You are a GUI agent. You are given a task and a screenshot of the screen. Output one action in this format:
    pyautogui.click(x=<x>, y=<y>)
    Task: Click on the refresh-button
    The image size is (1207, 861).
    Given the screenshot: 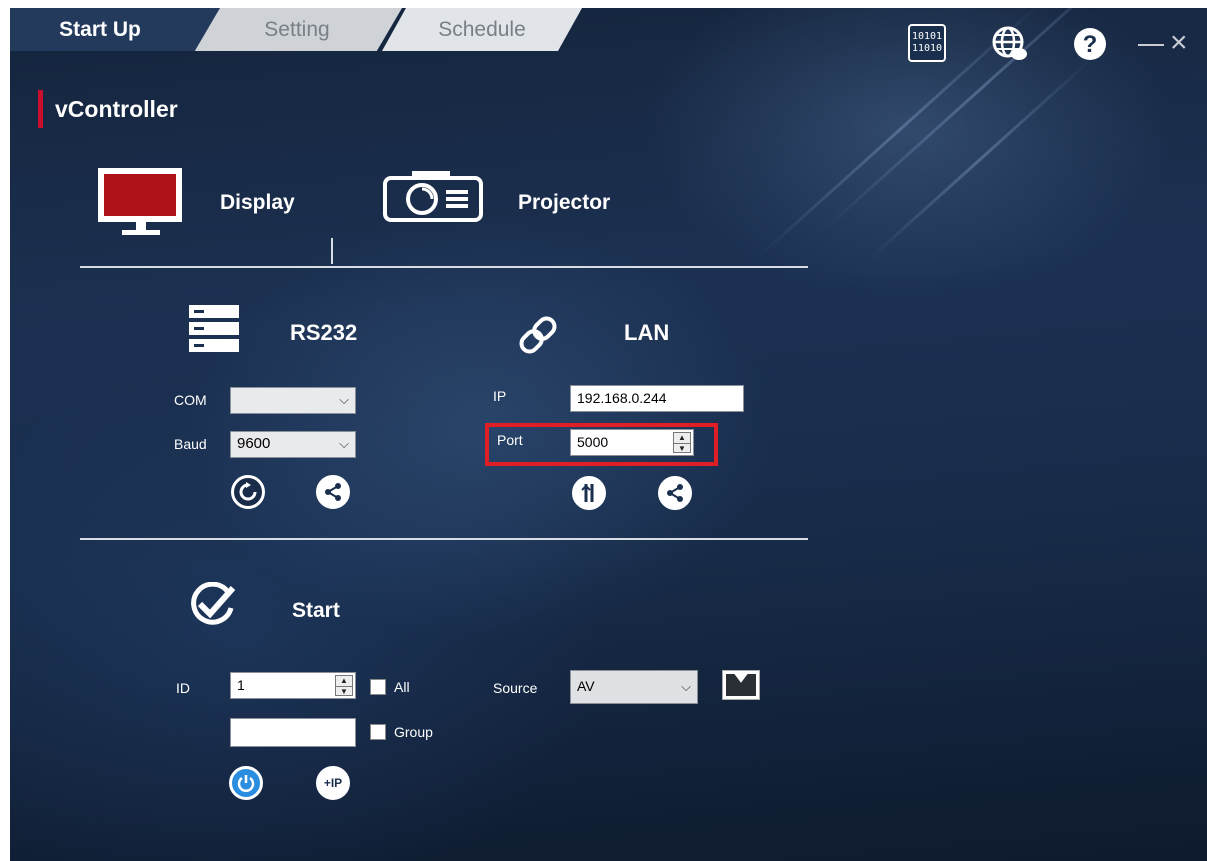 What is the action you would take?
    pyautogui.click(x=248, y=492)
    